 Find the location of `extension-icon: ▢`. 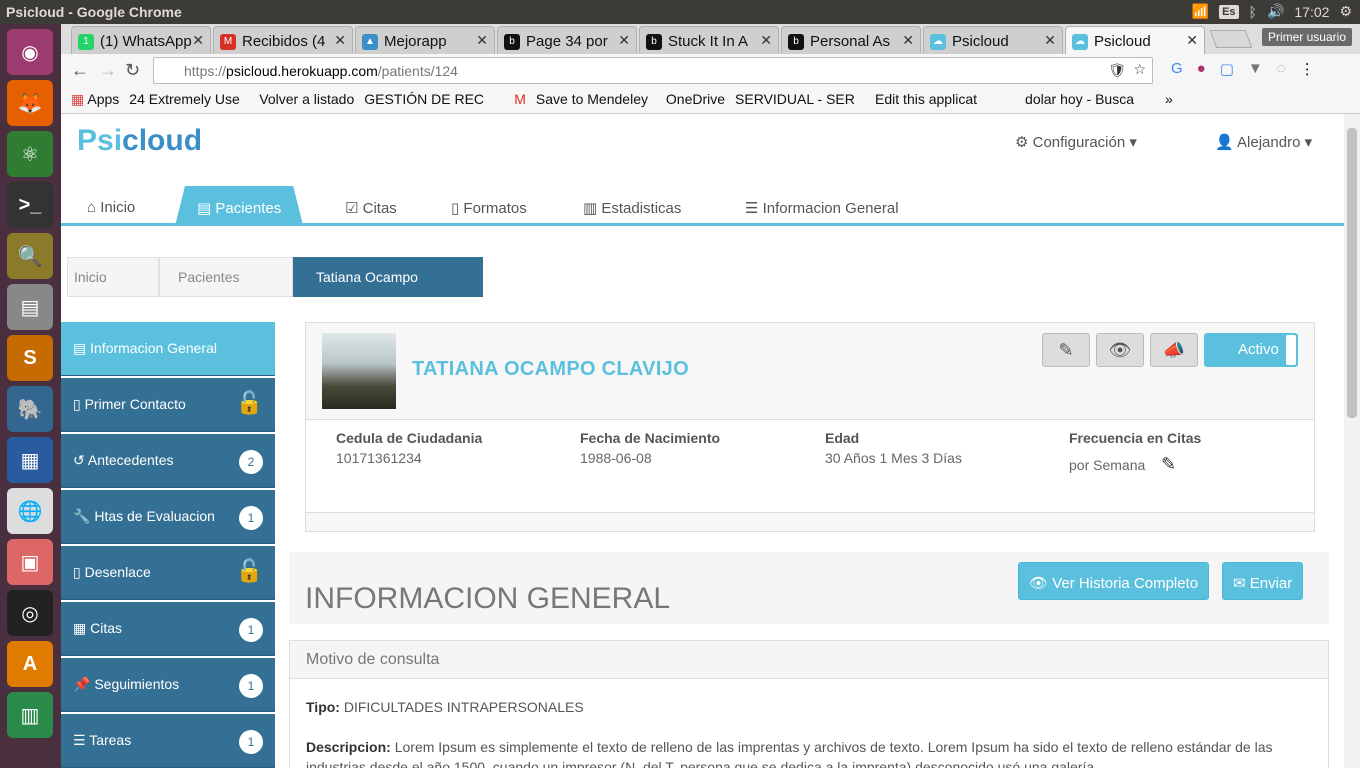

extension-icon: ▢ is located at coordinates (1227, 69).